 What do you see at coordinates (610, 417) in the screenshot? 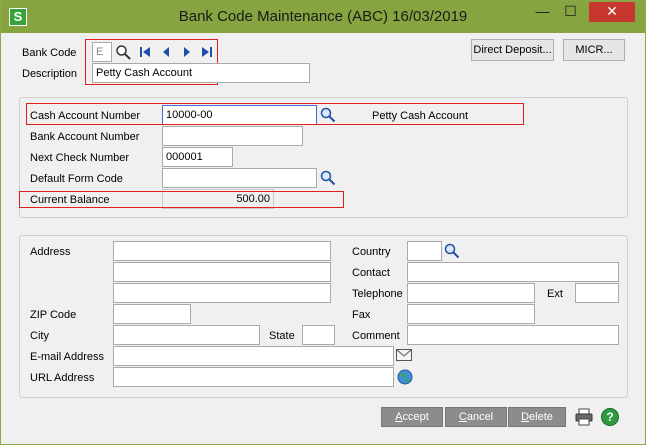
I see `help-icon: ?` at bounding box center [610, 417].